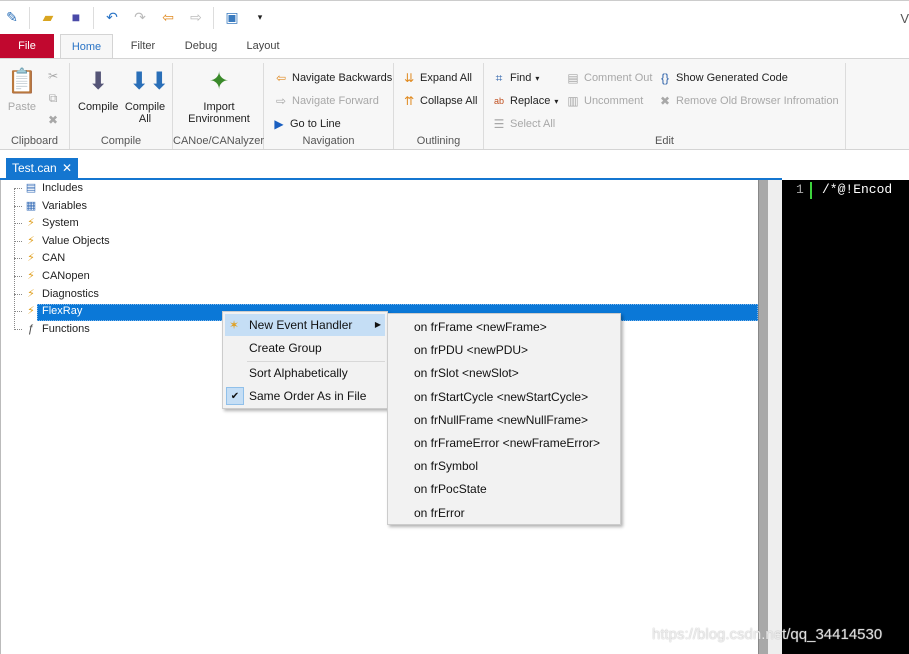 This screenshot has height=654, width=909. Describe the element at coordinates (305, 325) in the screenshot. I see `menu-item-new-event-handler: ✶ New Event Handler ▶` at that location.